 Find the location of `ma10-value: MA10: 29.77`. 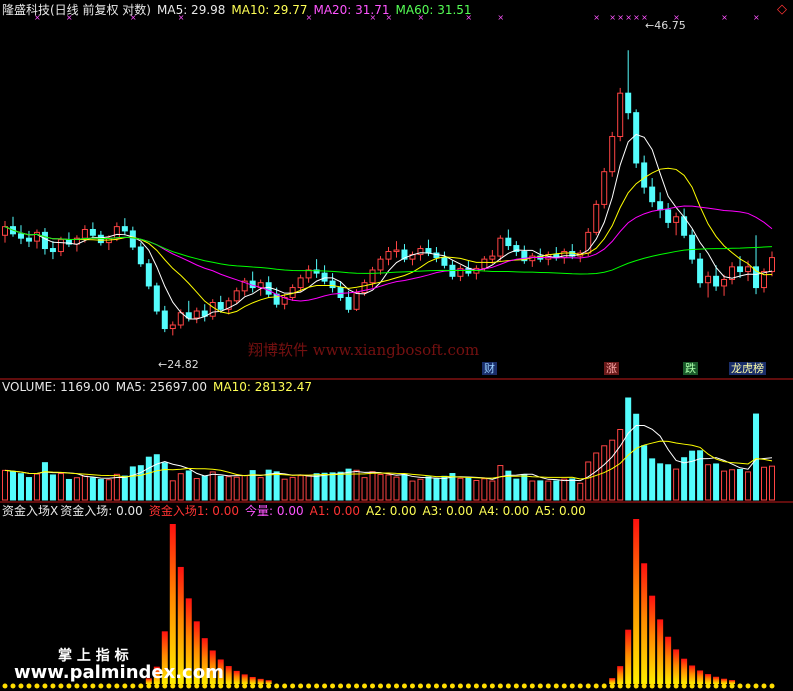

ma10-value: MA10: 29.77 is located at coordinates (269, 10).